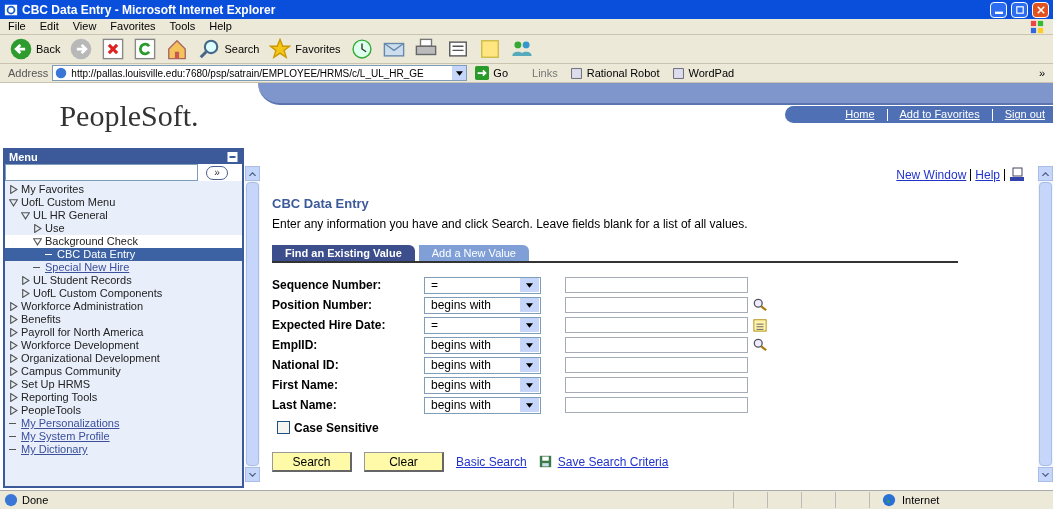 This screenshot has height=509, width=1053. I want to click on calendar-icon, so click(760, 325).